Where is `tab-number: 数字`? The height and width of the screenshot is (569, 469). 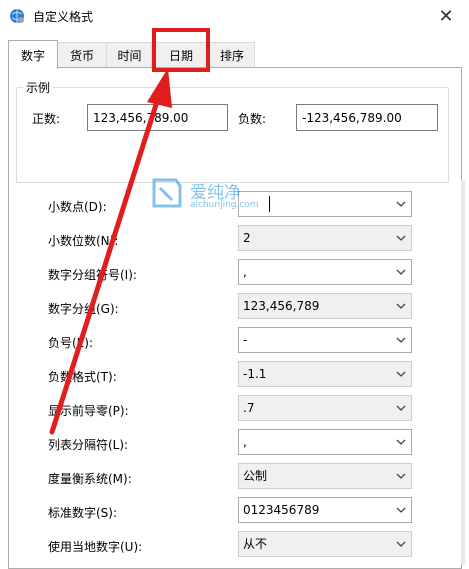 tab-number: 数字 is located at coordinates (33, 54).